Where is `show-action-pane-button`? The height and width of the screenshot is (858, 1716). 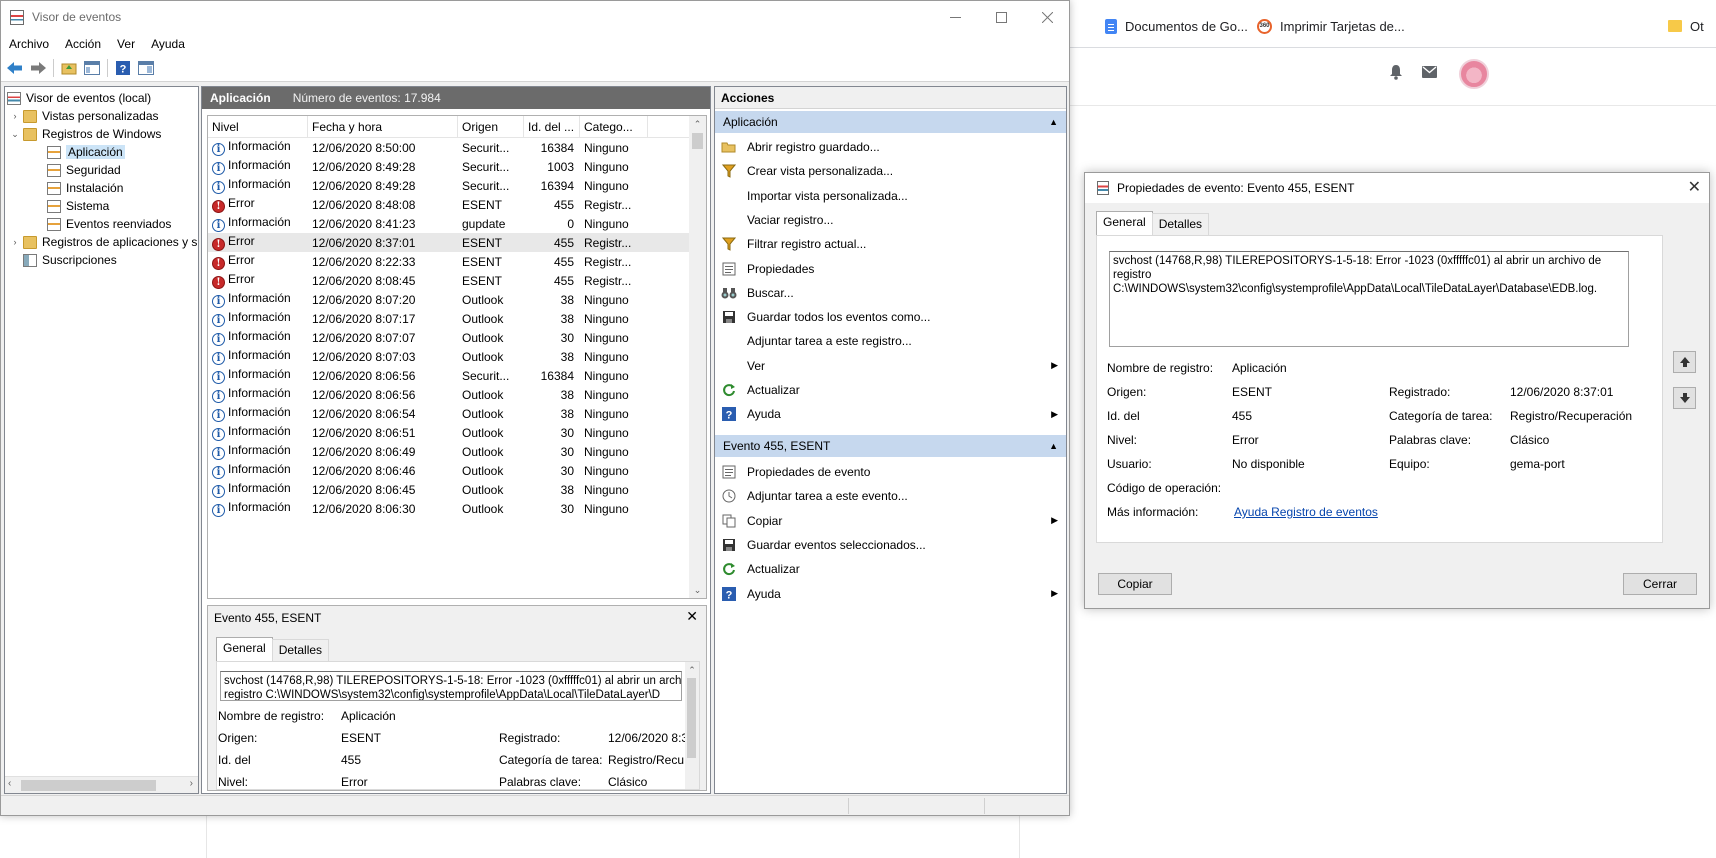 show-action-pane-button is located at coordinates (146, 68).